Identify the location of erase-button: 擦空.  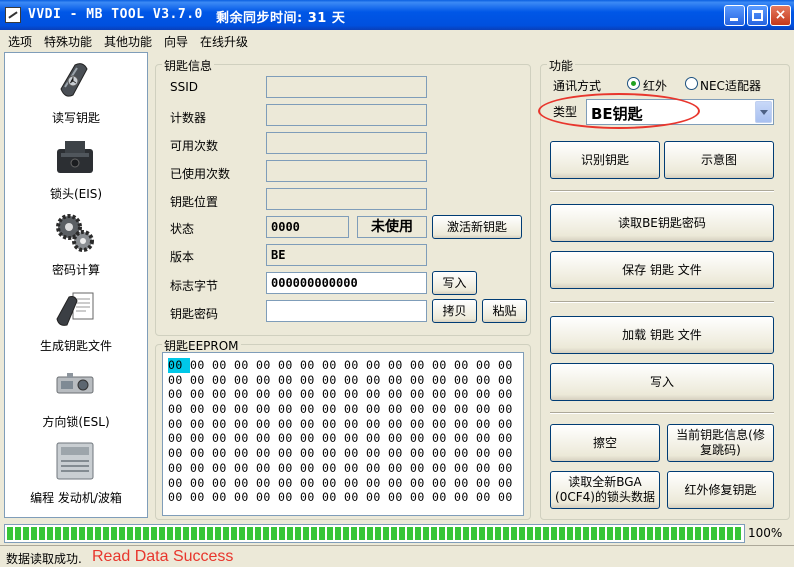
(605, 443).